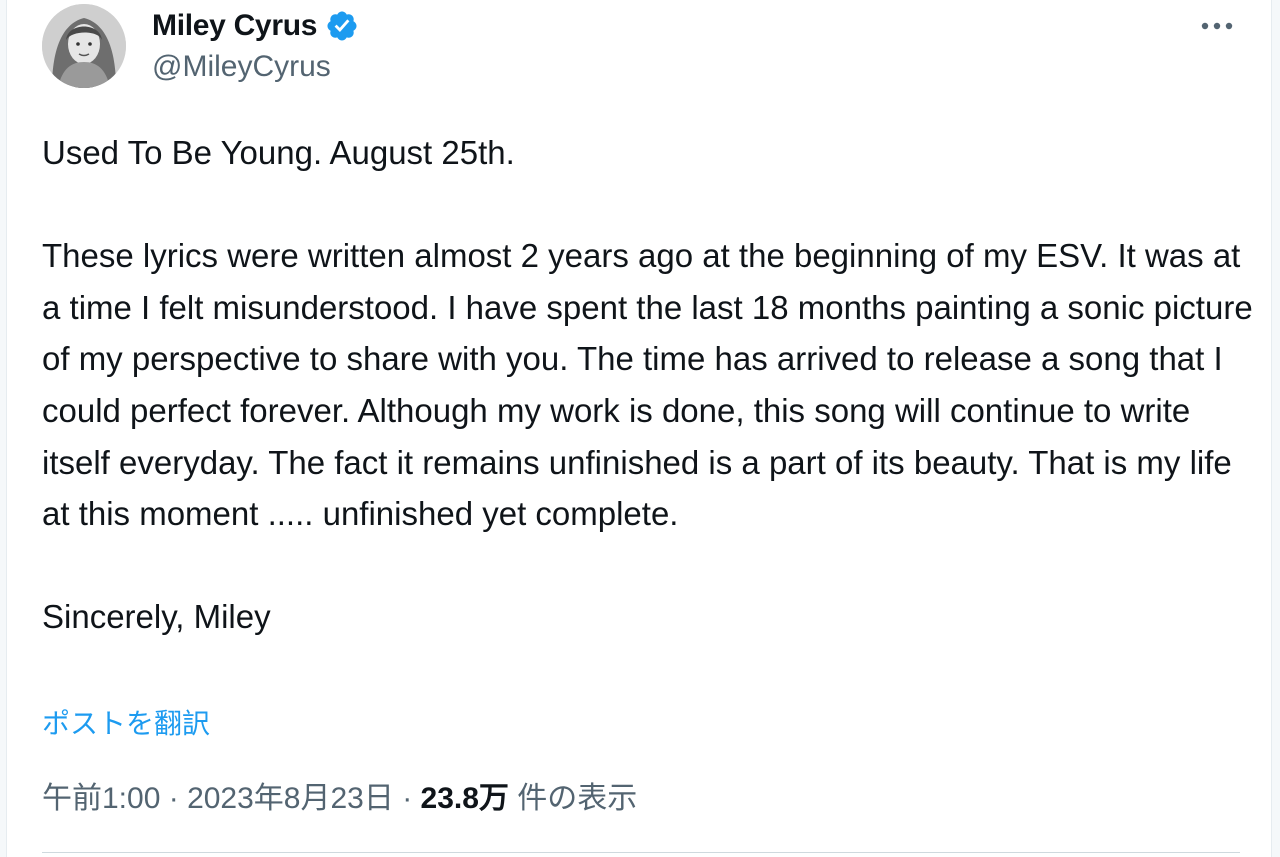 Image resolution: width=1280 pixels, height=857 pixels. What do you see at coordinates (241, 67) in the screenshot?
I see `author-handle: @MileyCyrus` at bounding box center [241, 67].